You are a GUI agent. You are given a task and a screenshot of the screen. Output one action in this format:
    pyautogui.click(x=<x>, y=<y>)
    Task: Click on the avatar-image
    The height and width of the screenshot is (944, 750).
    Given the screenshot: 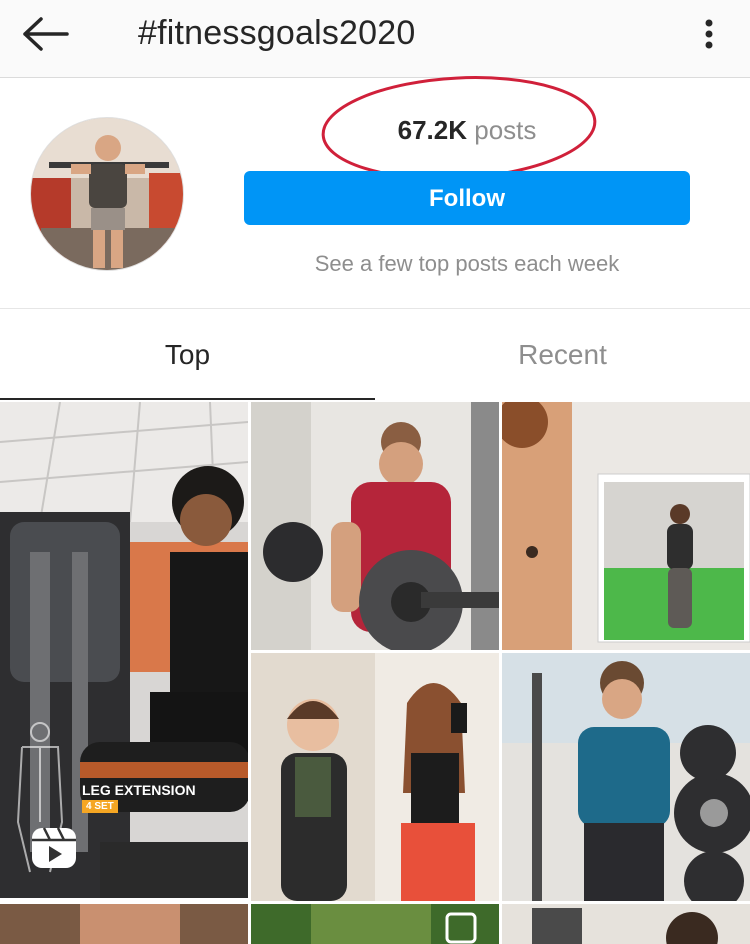 What is the action you would take?
    pyautogui.click(x=107, y=194)
    